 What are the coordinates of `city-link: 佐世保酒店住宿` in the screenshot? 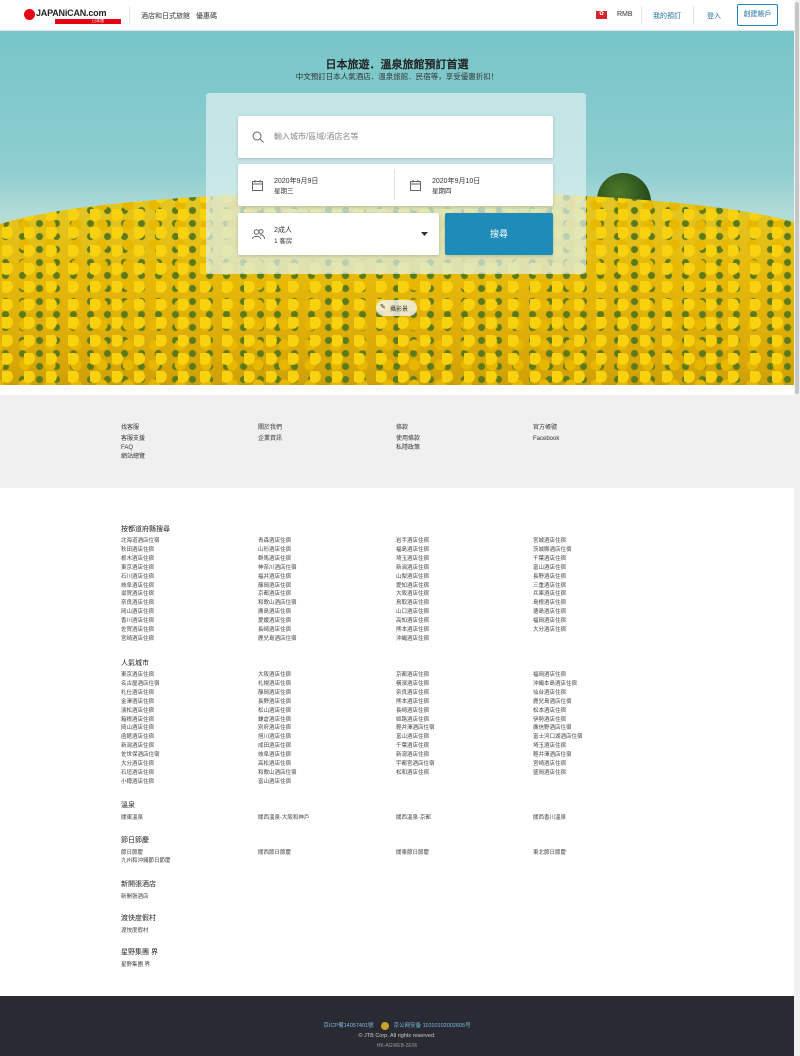 It's located at (140, 755).